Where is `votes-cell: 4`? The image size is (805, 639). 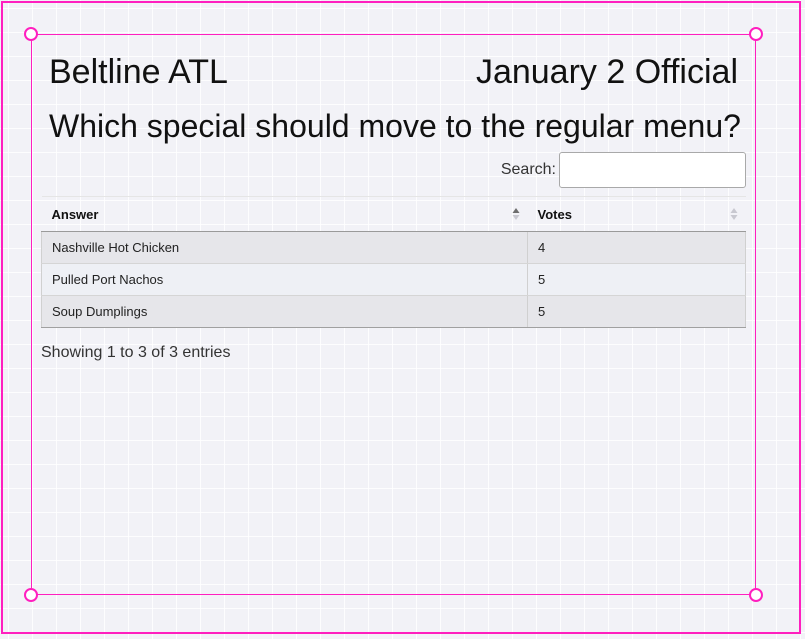
votes-cell: 4 is located at coordinates (636, 247).